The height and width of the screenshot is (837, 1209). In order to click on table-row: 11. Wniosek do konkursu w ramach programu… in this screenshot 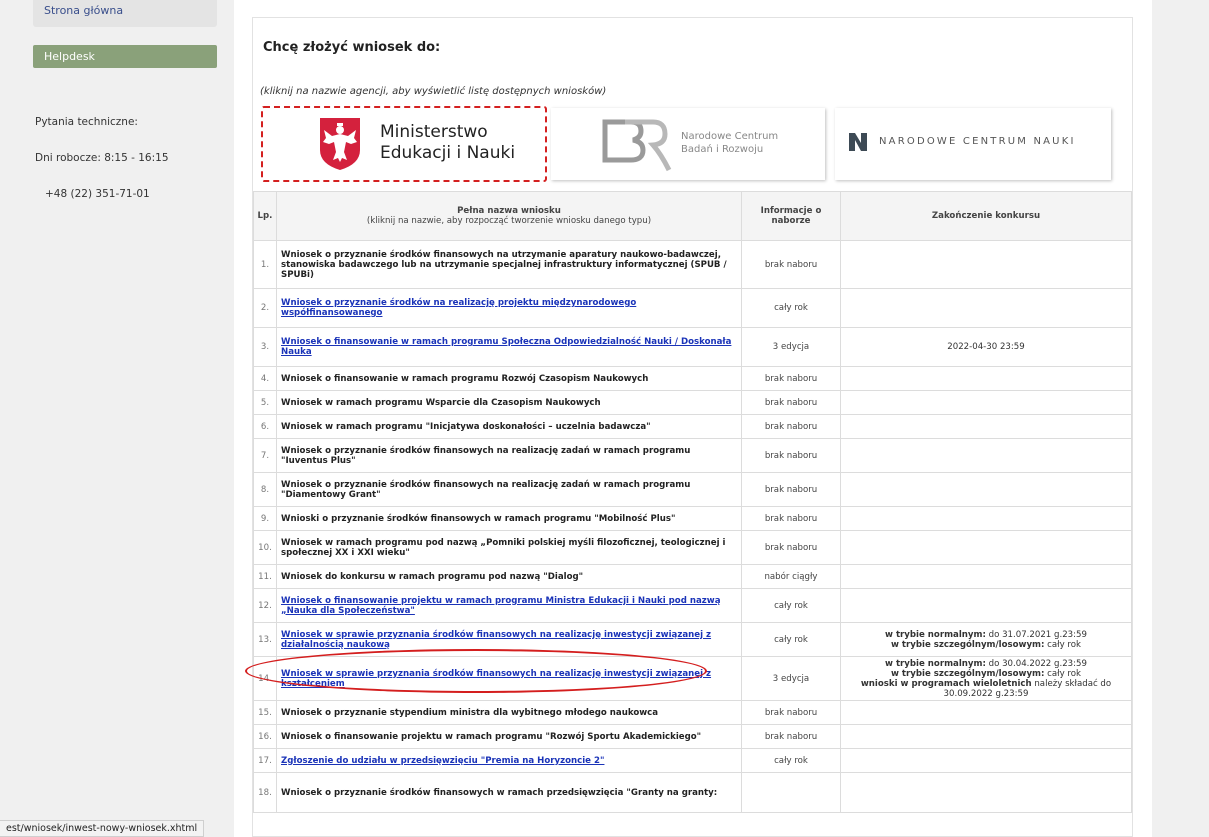, I will do `click(692, 576)`.